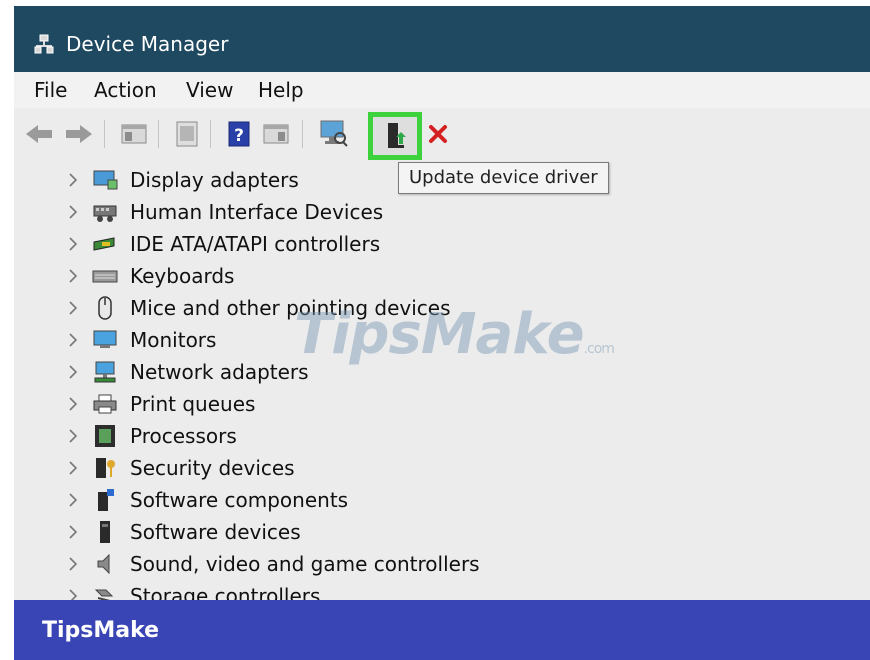  I want to click on forward-arrow-icon, so click(78, 134).